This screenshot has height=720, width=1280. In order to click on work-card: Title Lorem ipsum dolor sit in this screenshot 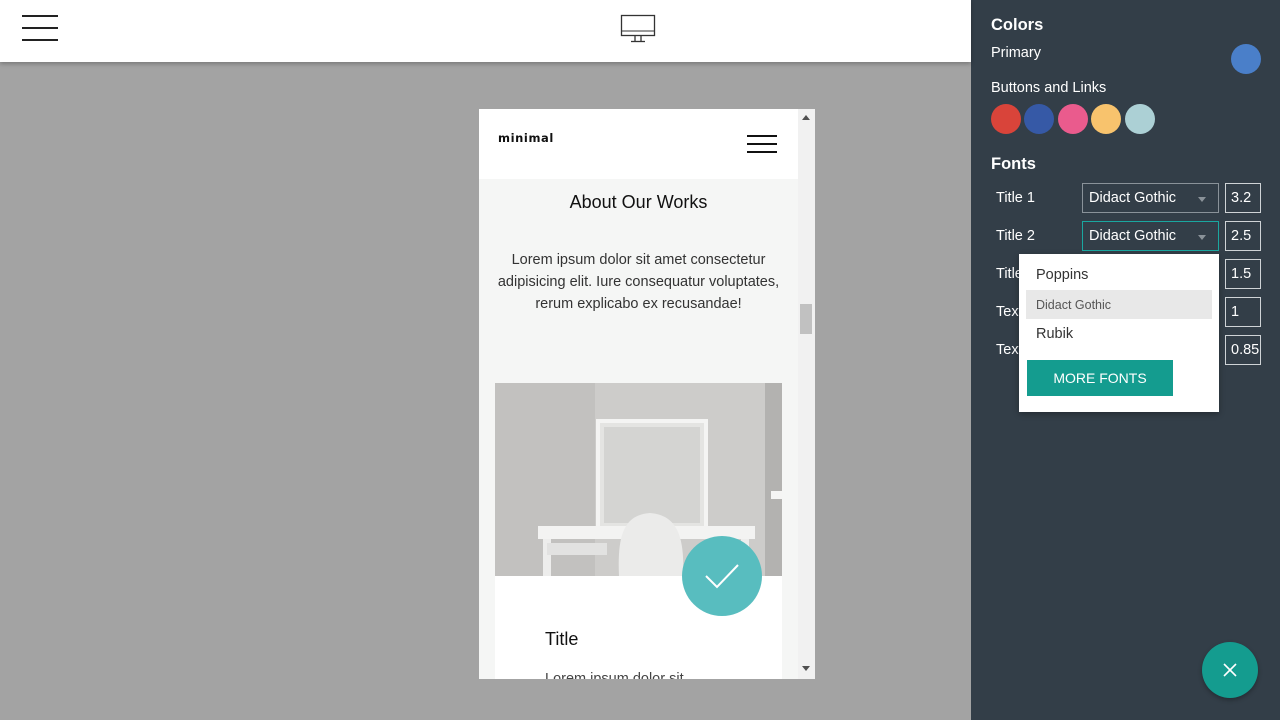, I will do `click(638, 531)`.